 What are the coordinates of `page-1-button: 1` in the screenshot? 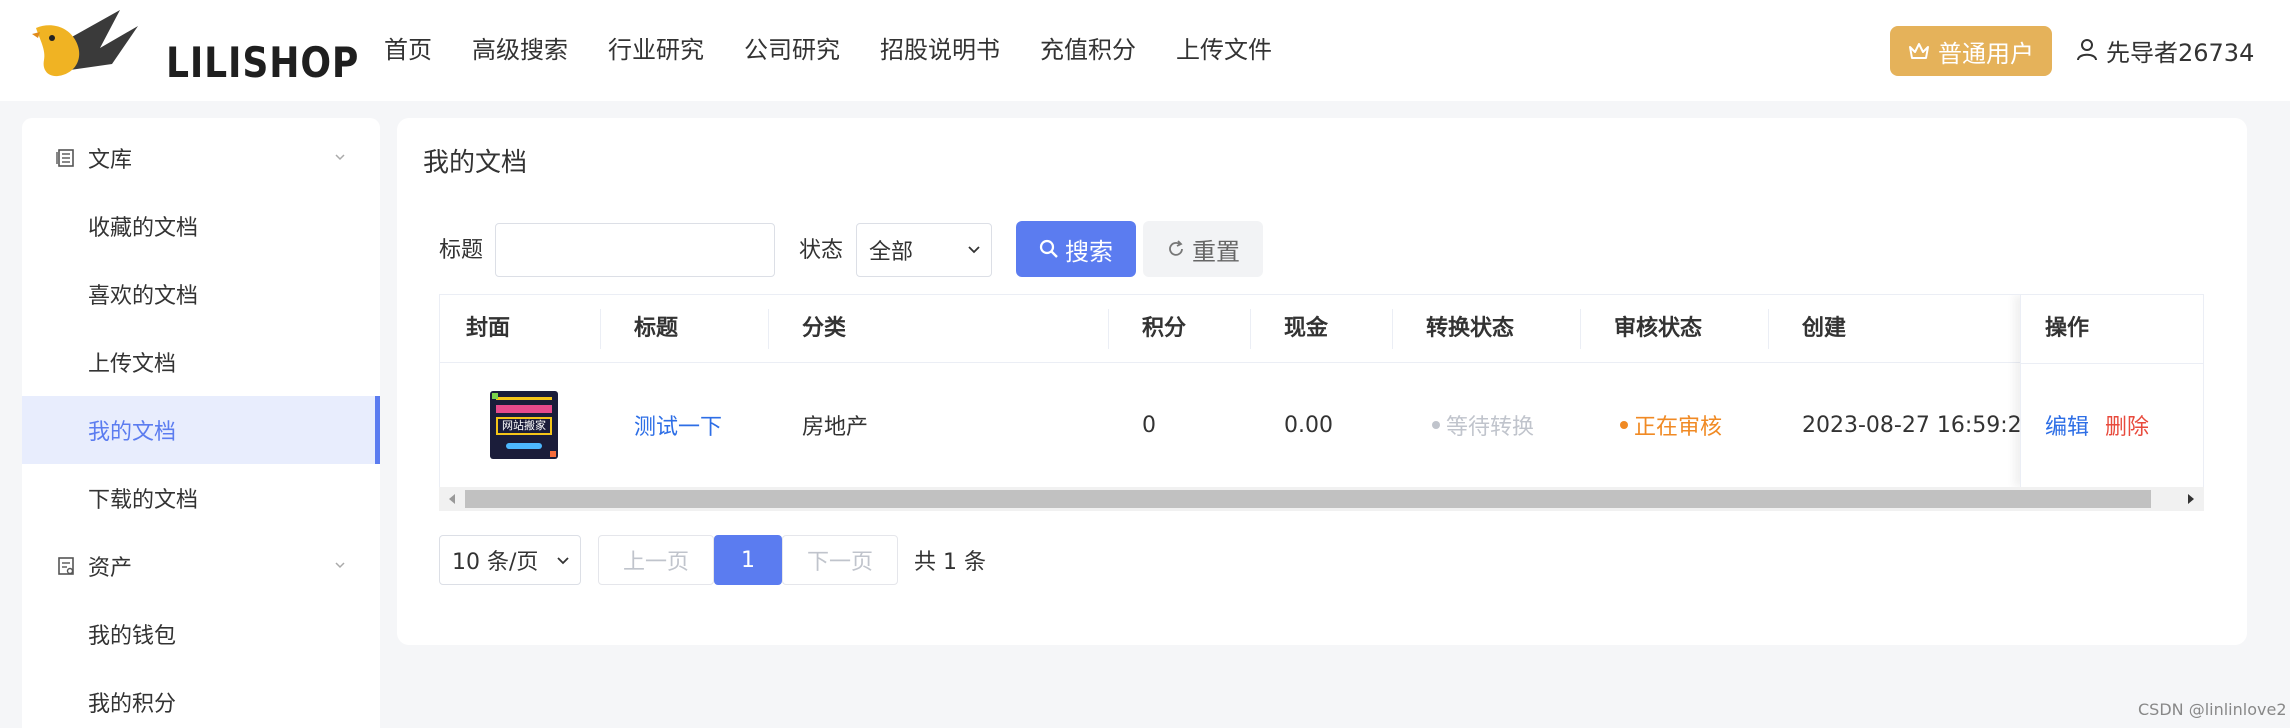 It's located at (748, 560).